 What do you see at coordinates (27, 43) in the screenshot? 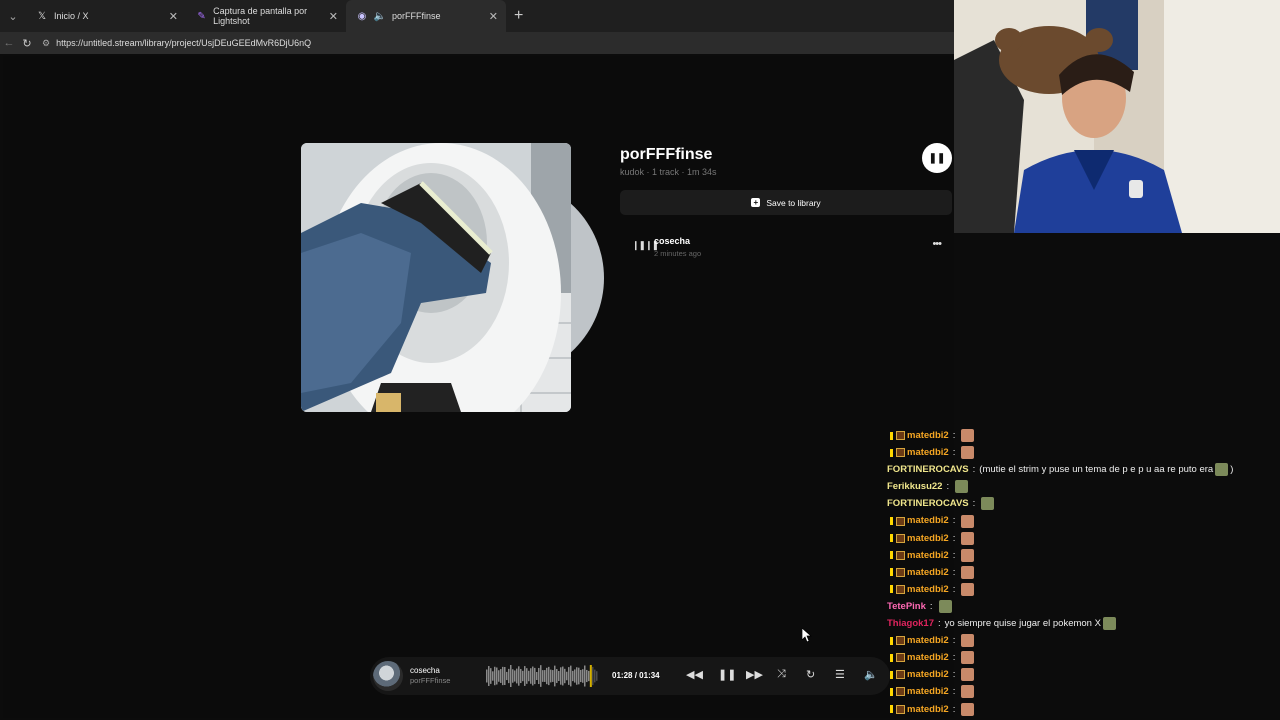
I see `reload-icon: ↻` at bounding box center [27, 43].